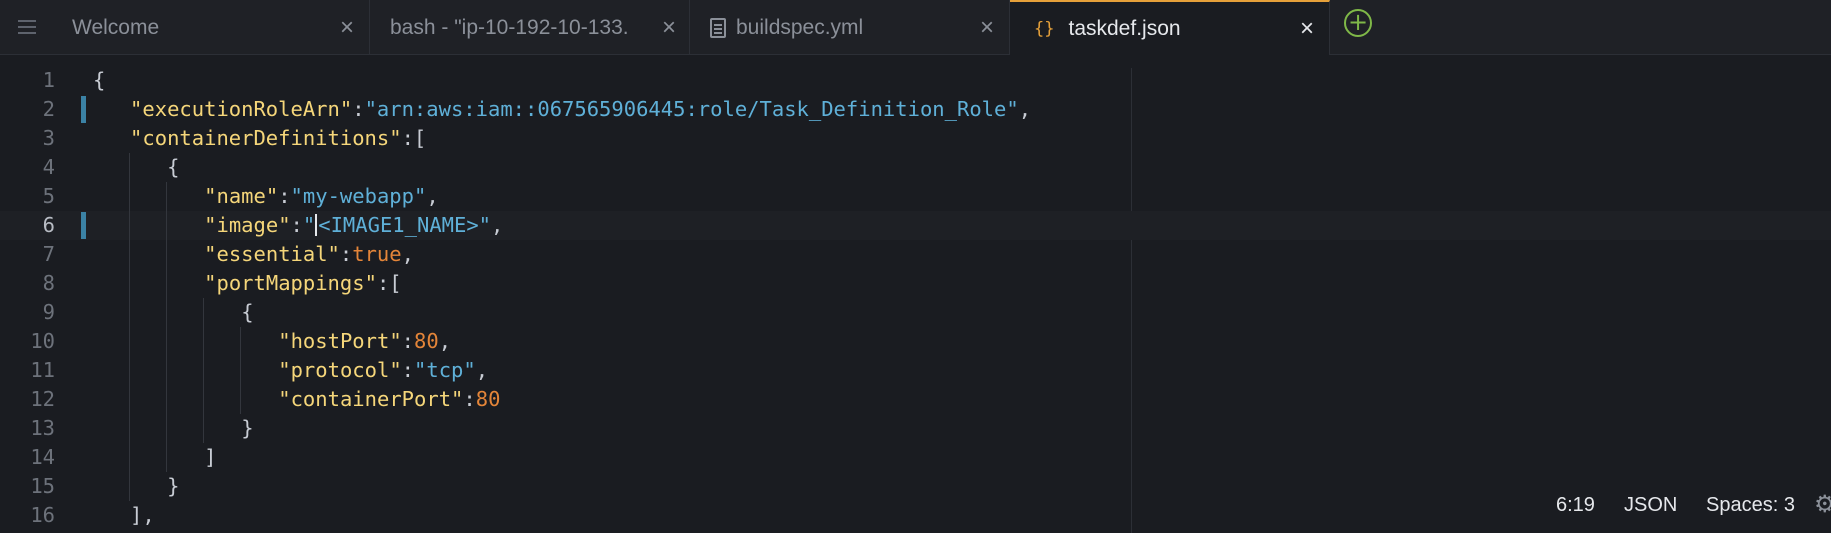 This screenshot has width=1831, height=533. I want to click on code-token: "tcp", so click(445, 370).